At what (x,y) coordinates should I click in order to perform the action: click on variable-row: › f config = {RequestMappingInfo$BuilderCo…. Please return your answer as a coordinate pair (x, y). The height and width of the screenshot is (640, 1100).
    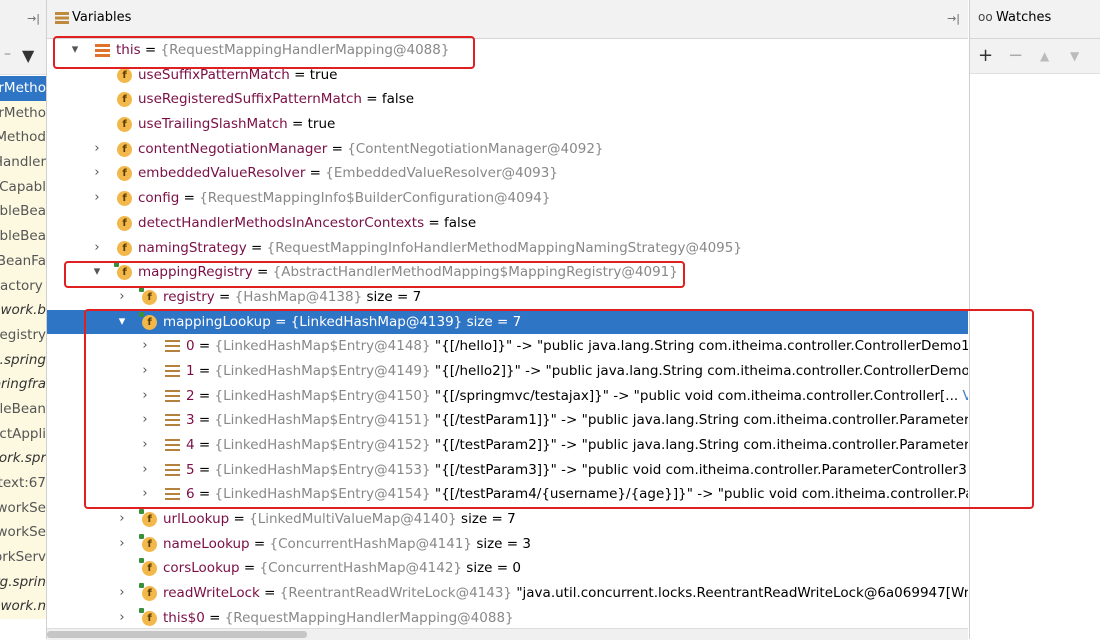
    Looking at the image, I should click on (507, 198).